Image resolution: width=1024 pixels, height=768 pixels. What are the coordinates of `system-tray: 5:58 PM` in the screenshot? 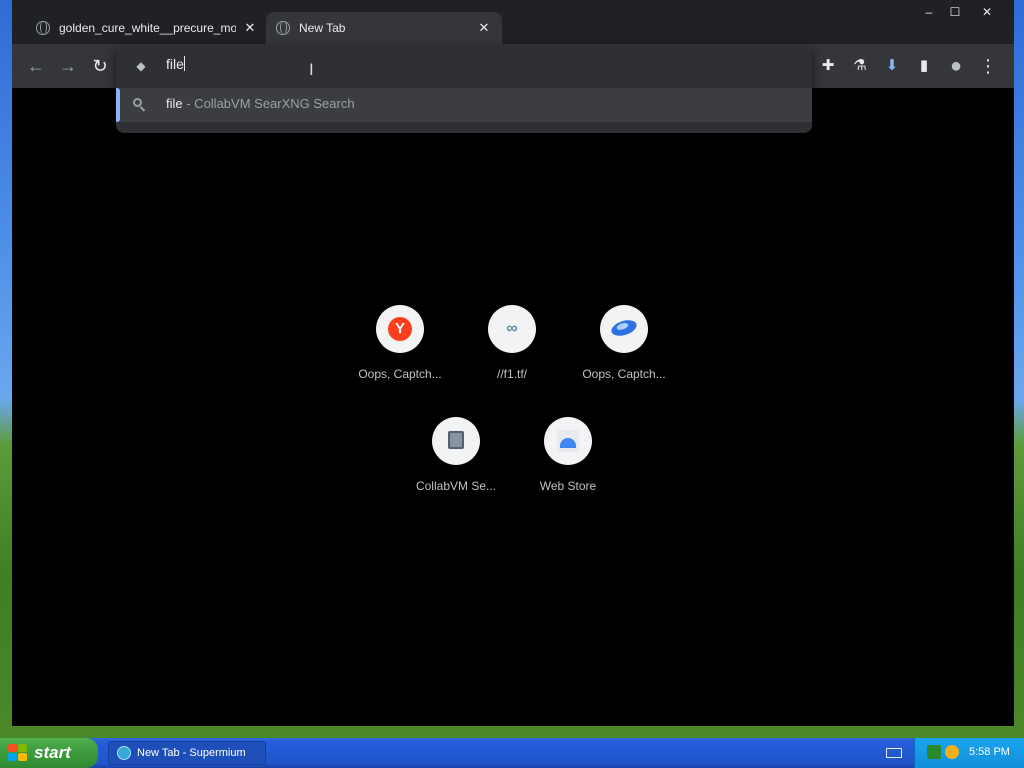 It's located at (969, 753).